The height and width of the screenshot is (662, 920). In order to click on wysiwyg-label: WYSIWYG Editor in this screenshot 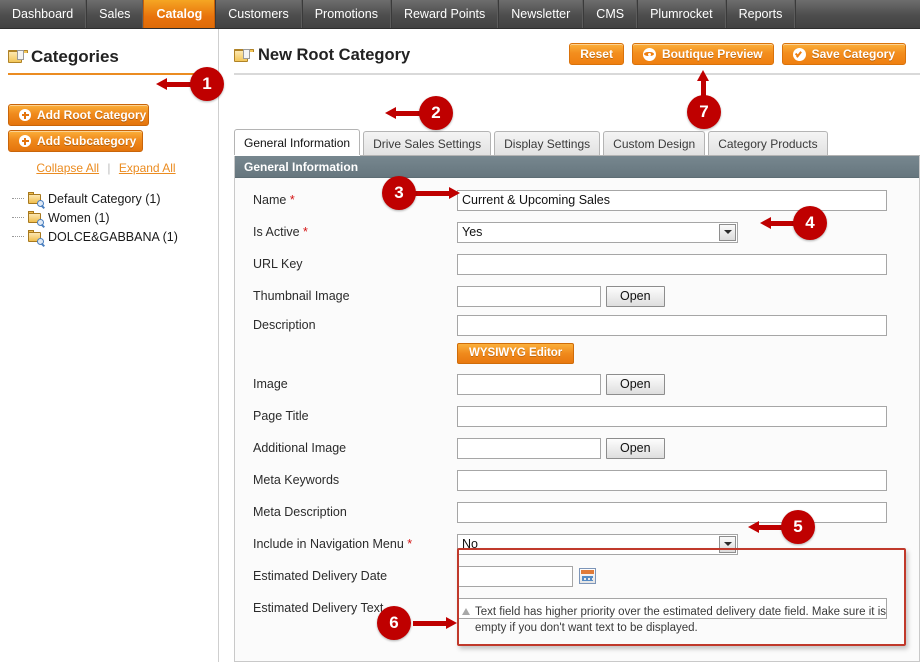, I will do `click(516, 353)`.